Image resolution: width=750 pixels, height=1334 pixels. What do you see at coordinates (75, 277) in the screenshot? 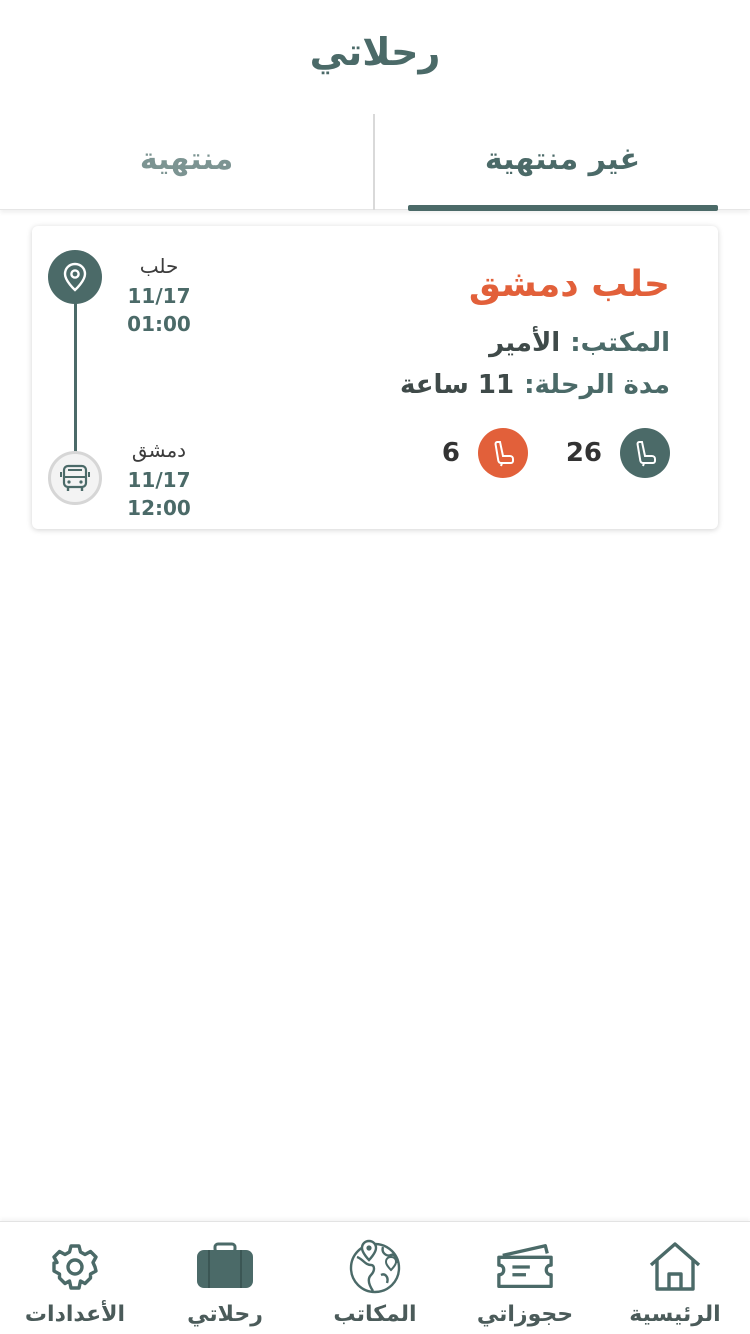
I see `location-pin-icon` at bounding box center [75, 277].